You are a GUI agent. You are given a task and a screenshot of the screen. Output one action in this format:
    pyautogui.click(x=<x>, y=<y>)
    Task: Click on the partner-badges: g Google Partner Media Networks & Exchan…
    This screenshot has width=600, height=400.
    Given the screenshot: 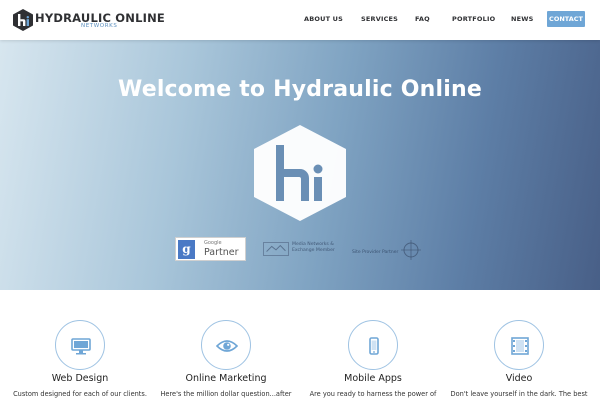 What is the action you would take?
    pyautogui.click(x=300, y=250)
    